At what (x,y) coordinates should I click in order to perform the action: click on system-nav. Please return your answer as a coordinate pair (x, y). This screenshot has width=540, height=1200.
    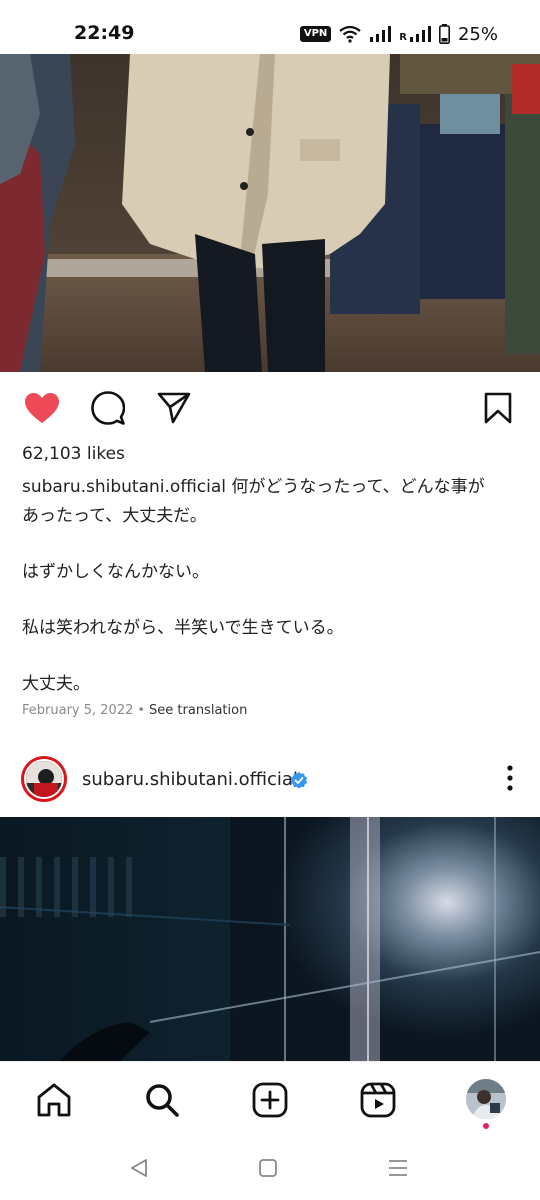
    Looking at the image, I should click on (270, 1167).